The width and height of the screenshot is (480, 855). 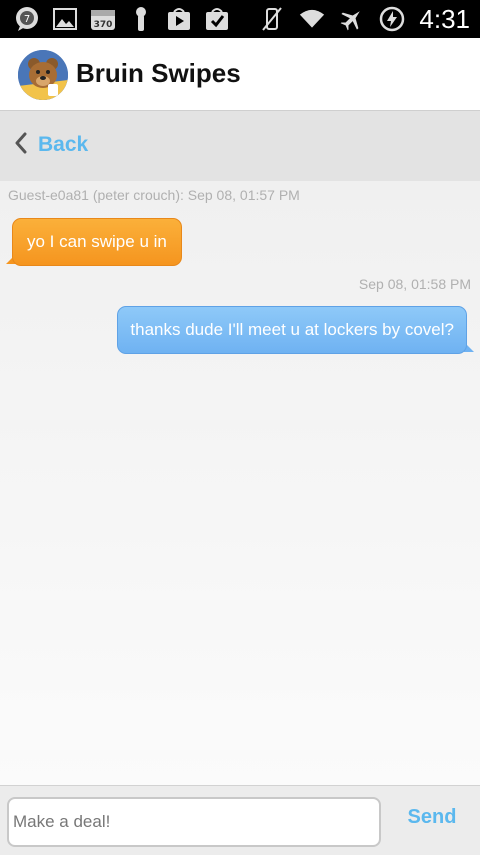 What do you see at coordinates (194, 822) in the screenshot?
I see `message-input` at bounding box center [194, 822].